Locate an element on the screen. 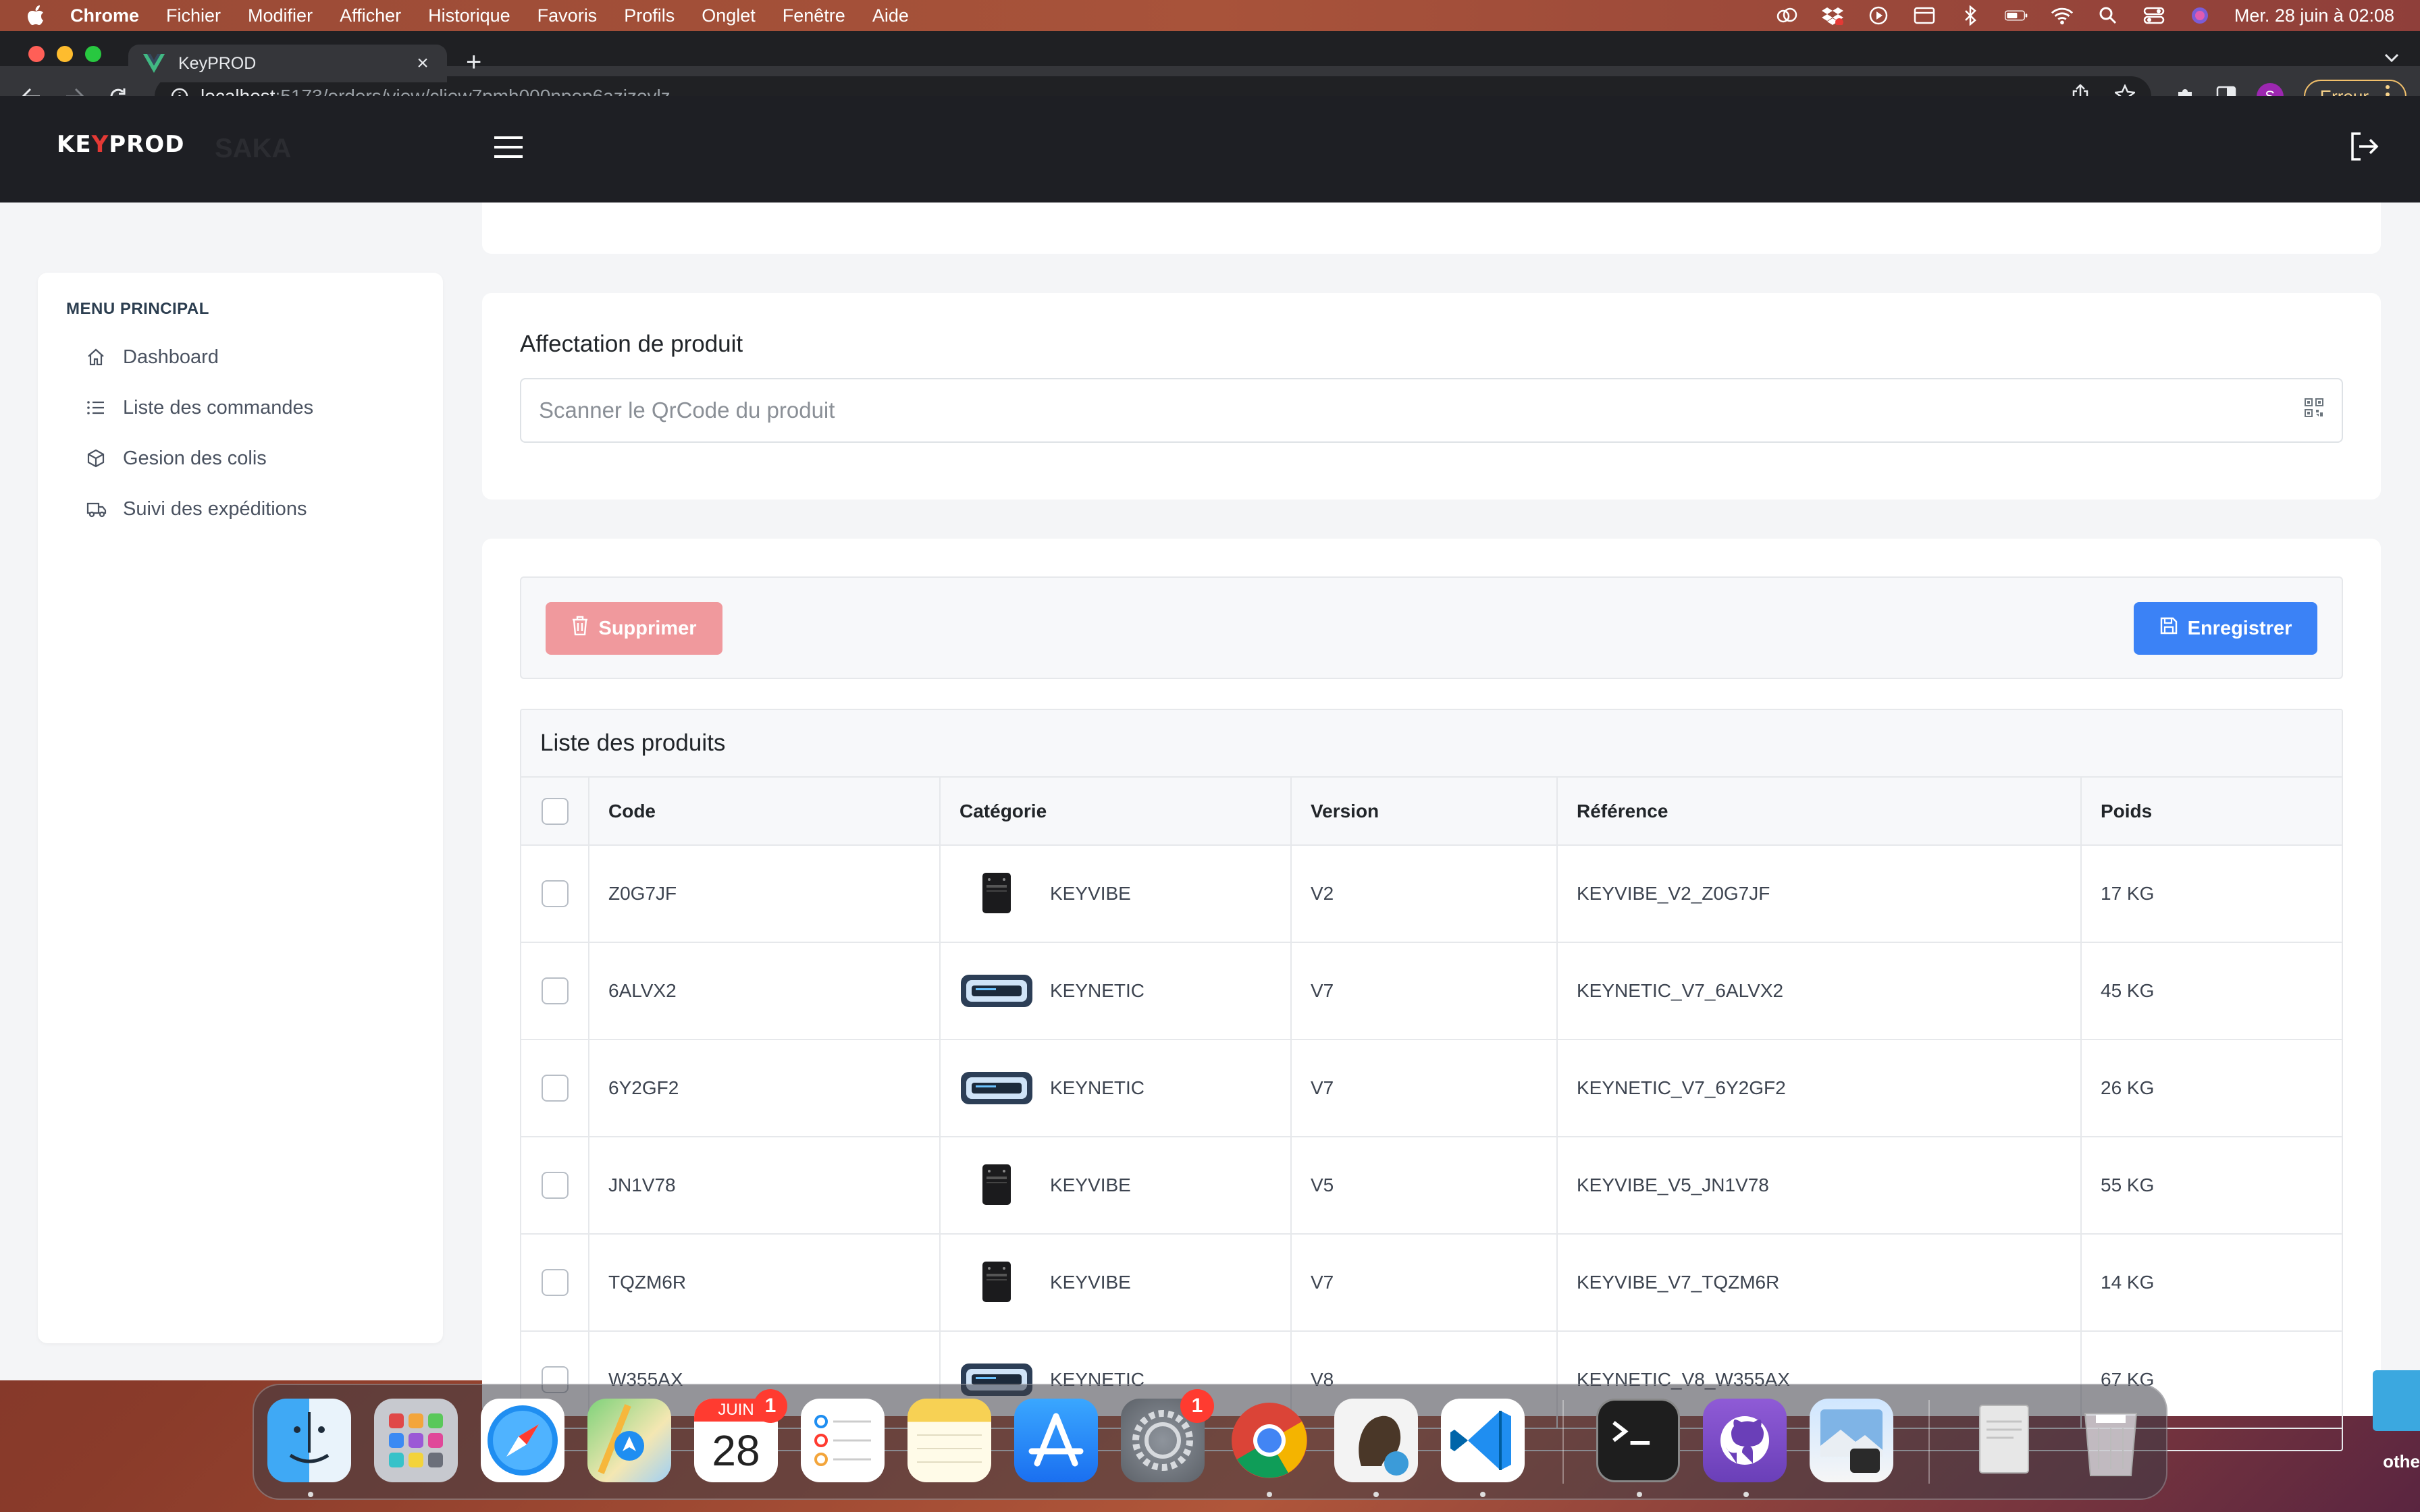 The width and height of the screenshot is (2420, 1512). cell-category: KEYNETIC is located at coordinates (1116, 1088).